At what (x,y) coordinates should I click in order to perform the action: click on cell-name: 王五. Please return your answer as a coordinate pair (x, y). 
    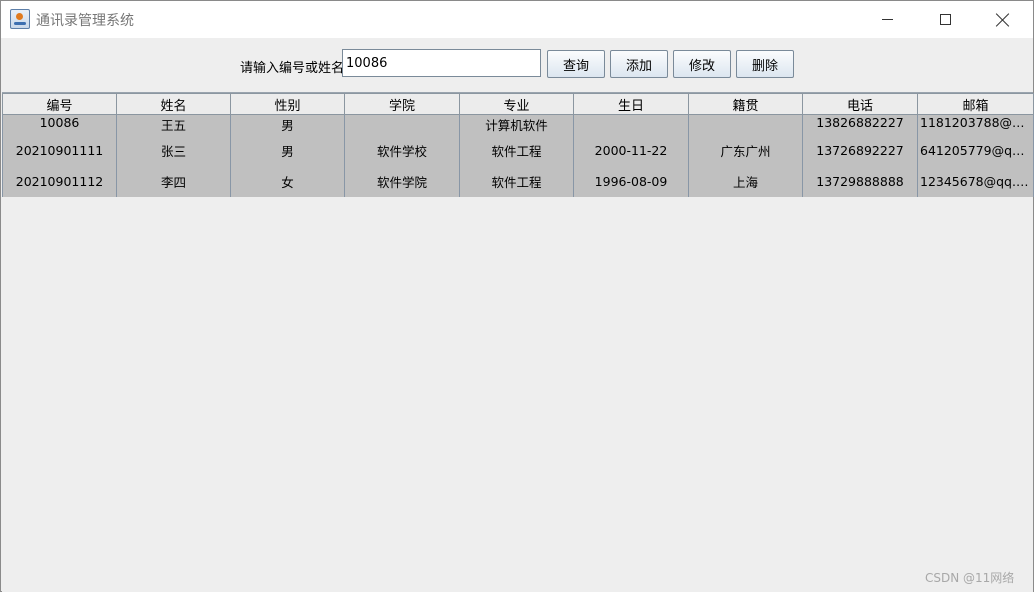
    Looking at the image, I should click on (173, 125).